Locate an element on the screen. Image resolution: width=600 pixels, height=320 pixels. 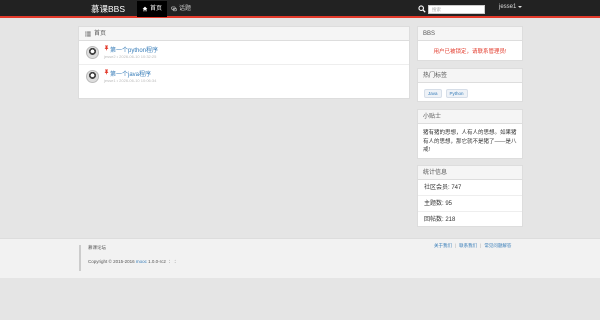
user-menu: jesse1 is located at coordinates (511, 7).